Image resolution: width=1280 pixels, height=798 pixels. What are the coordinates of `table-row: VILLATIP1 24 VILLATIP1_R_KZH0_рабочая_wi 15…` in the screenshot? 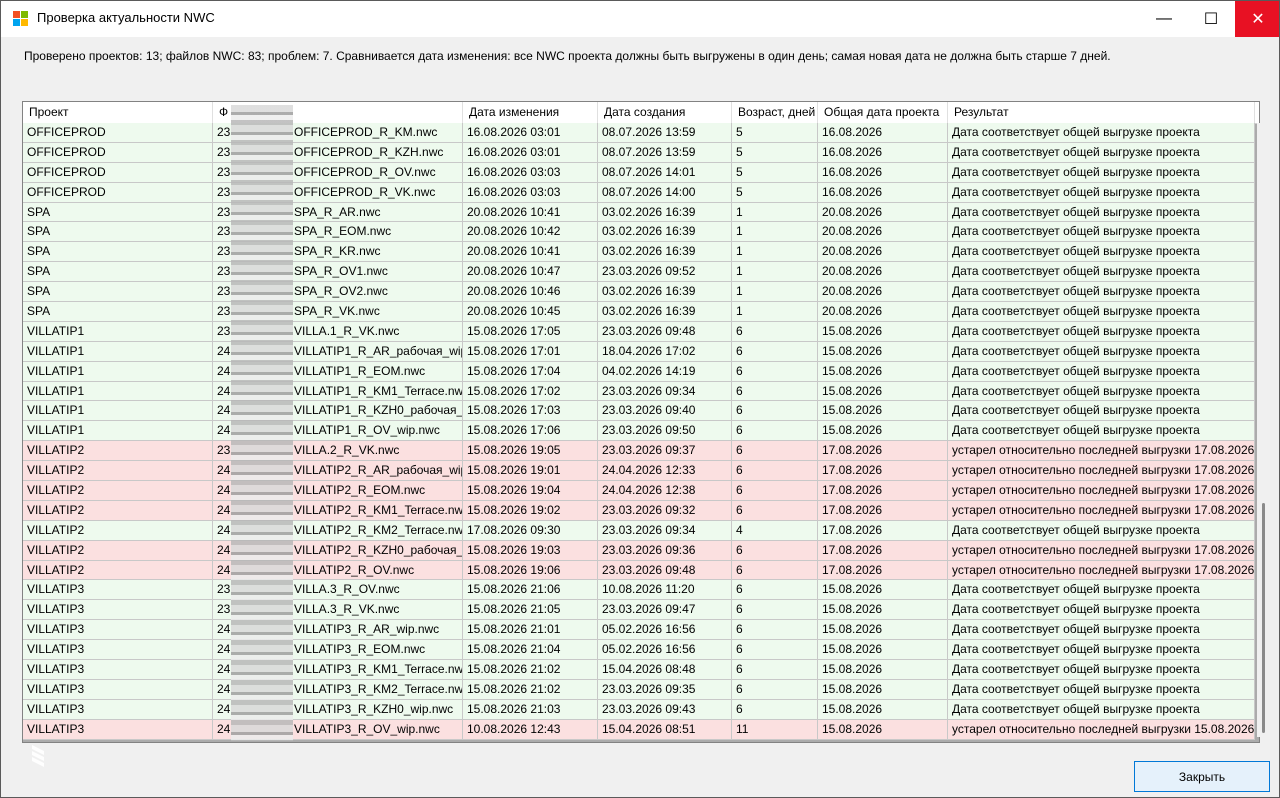 It's located at (639, 411).